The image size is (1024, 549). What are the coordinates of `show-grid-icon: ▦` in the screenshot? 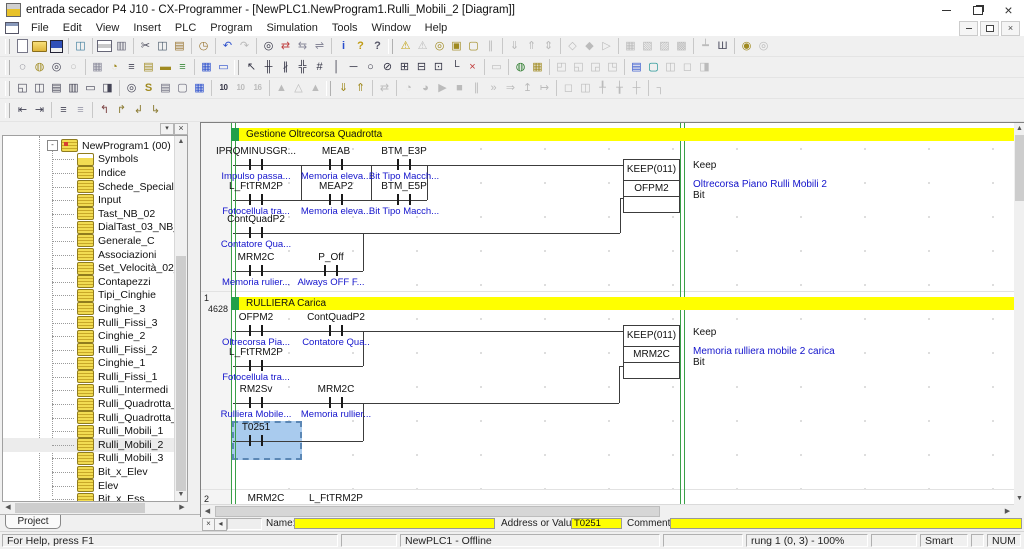 It's located at (97, 67).